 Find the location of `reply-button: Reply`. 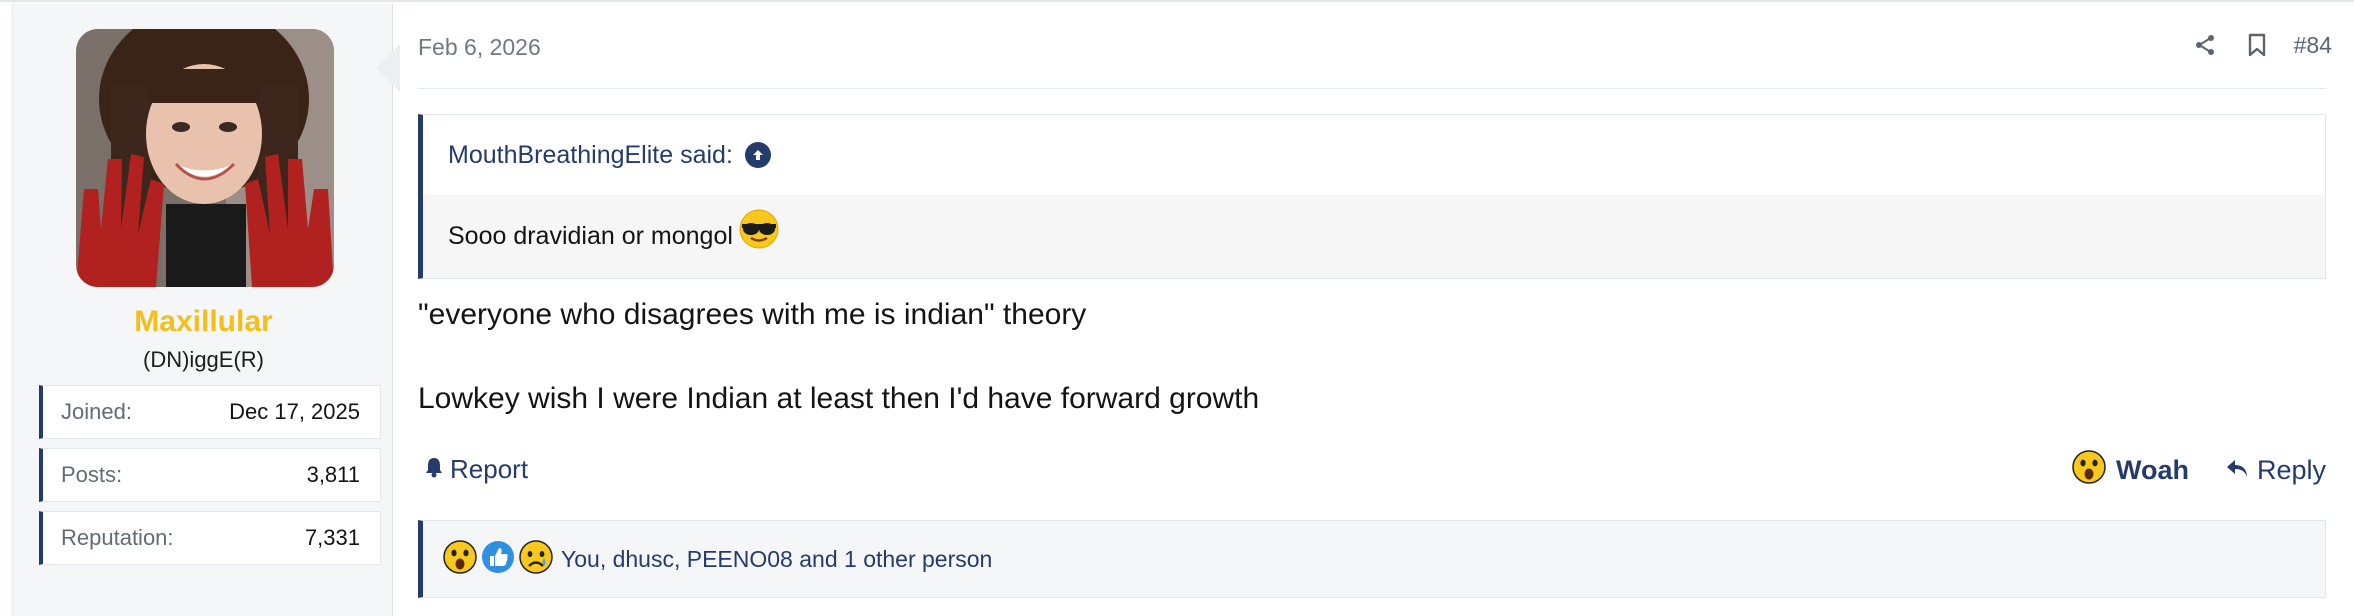

reply-button: Reply is located at coordinates (2275, 470).